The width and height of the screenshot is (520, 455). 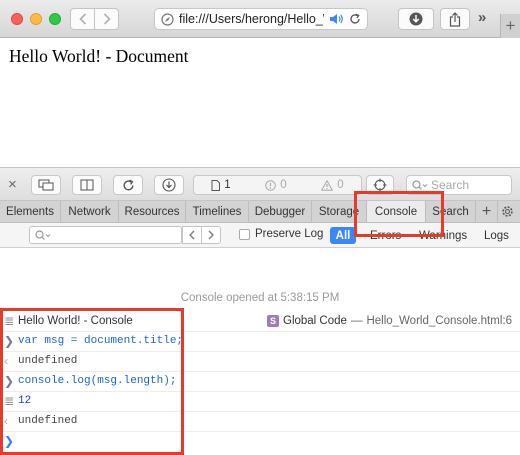 I want to click on tab-elements: Elements, so click(x=30, y=211).